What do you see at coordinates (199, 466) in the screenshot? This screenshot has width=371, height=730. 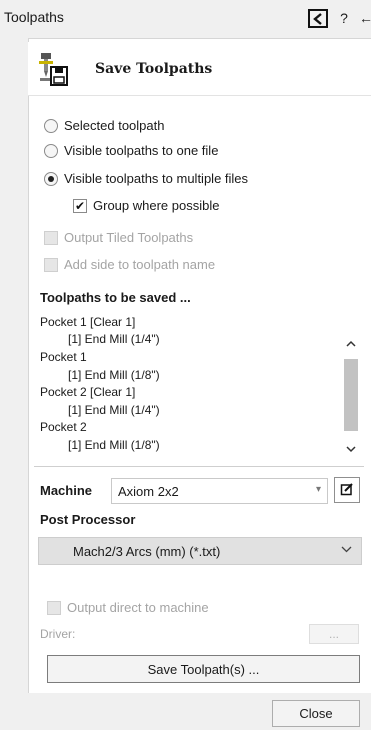 I see `divider` at bounding box center [199, 466].